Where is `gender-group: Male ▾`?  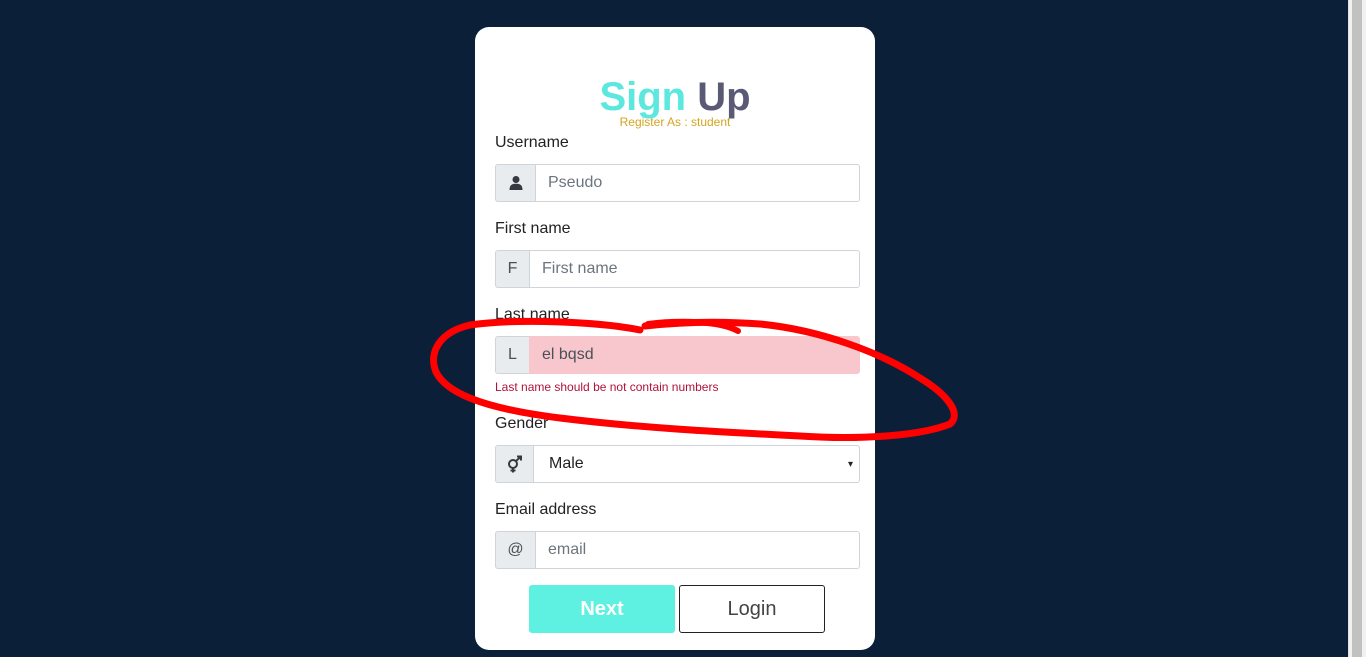 gender-group: Male ▾ is located at coordinates (677, 464).